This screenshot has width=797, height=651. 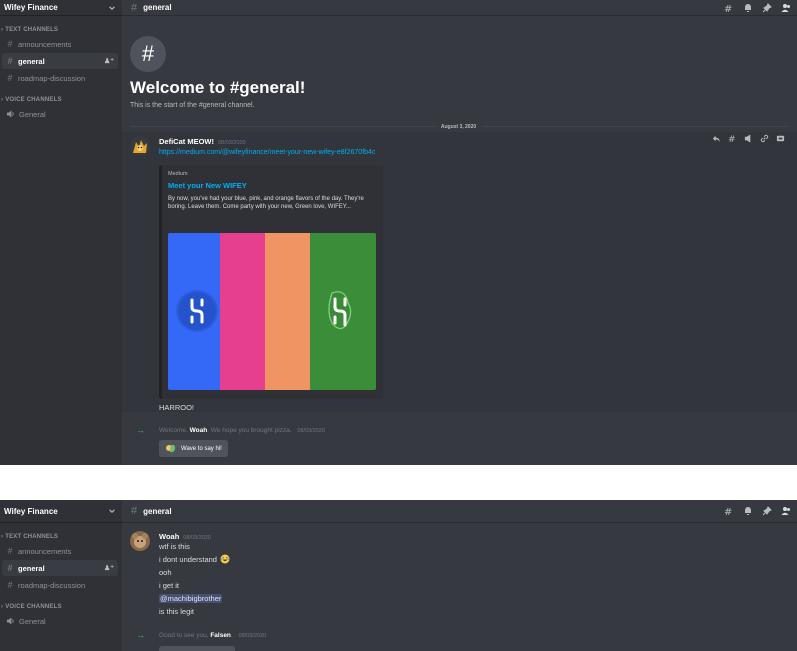 I want to click on laughing-emoji-icon, so click(x=225, y=559).